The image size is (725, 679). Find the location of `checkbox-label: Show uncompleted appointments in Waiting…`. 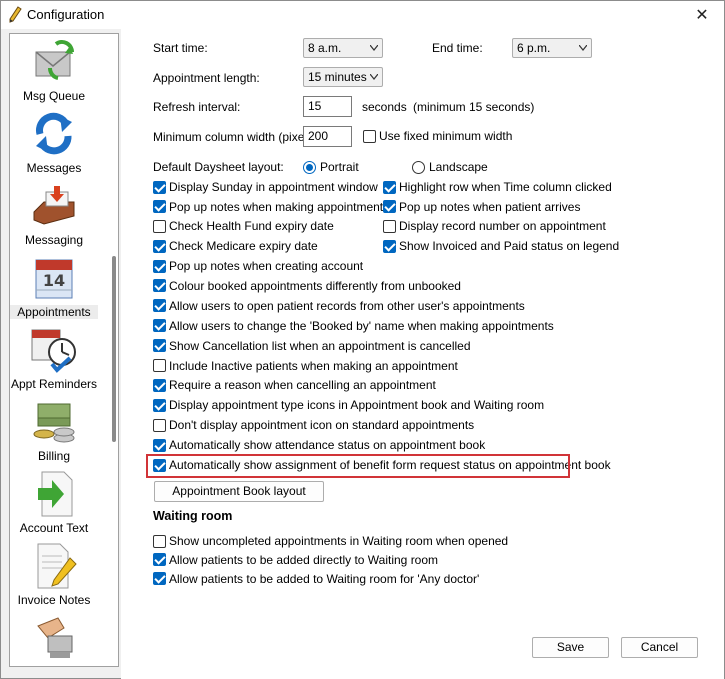

checkbox-label: Show uncompleted appointments in Waiting… is located at coordinates (339, 541).